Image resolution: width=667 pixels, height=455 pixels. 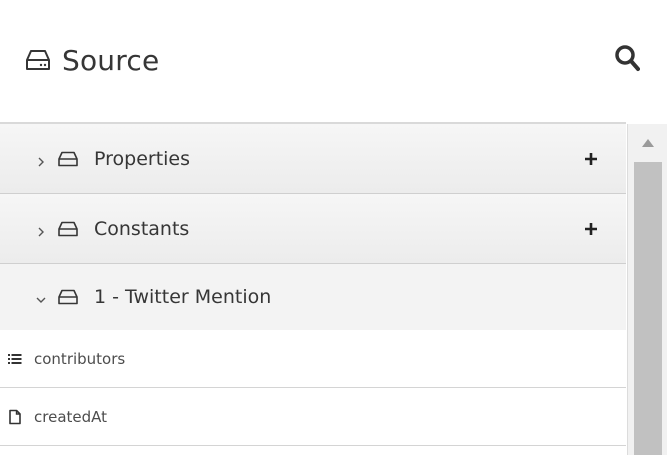 What do you see at coordinates (648, 308) in the screenshot?
I see `scroll-thumb` at bounding box center [648, 308].